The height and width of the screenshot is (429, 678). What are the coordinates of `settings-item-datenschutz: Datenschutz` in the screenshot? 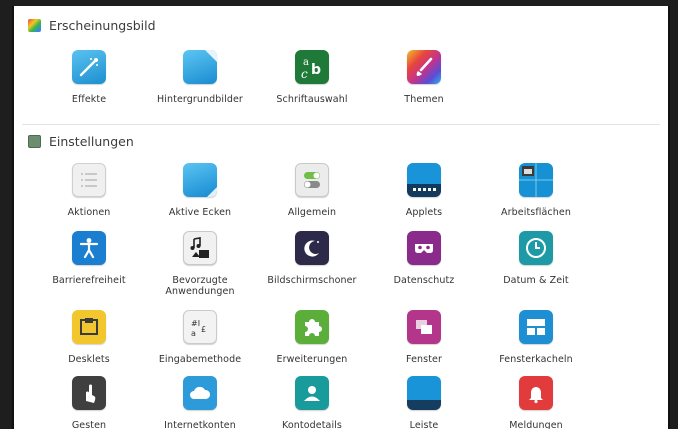 It's located at (424, 258).